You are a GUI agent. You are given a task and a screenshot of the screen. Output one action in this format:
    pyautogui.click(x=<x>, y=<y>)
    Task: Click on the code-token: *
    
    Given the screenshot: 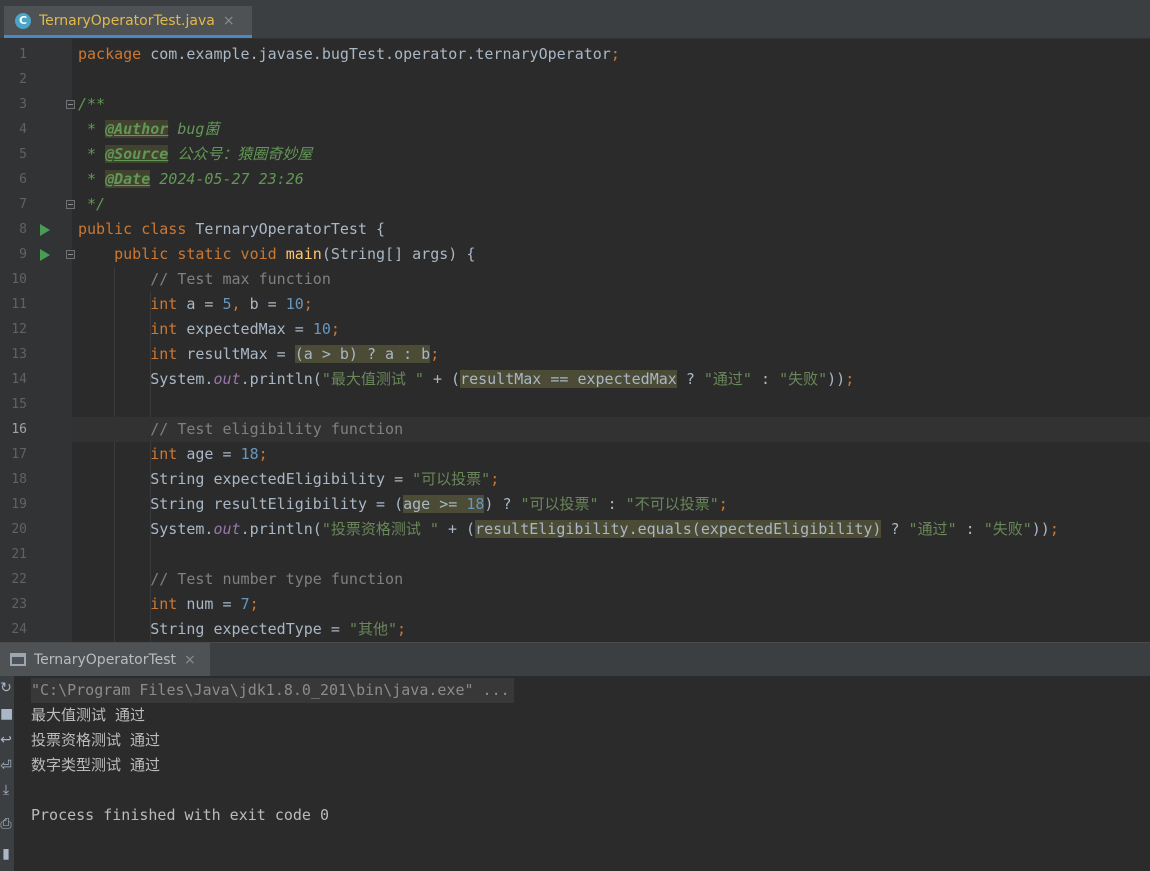 What is the action you would take?
    pyautogui.click(x=92, y=179)
    